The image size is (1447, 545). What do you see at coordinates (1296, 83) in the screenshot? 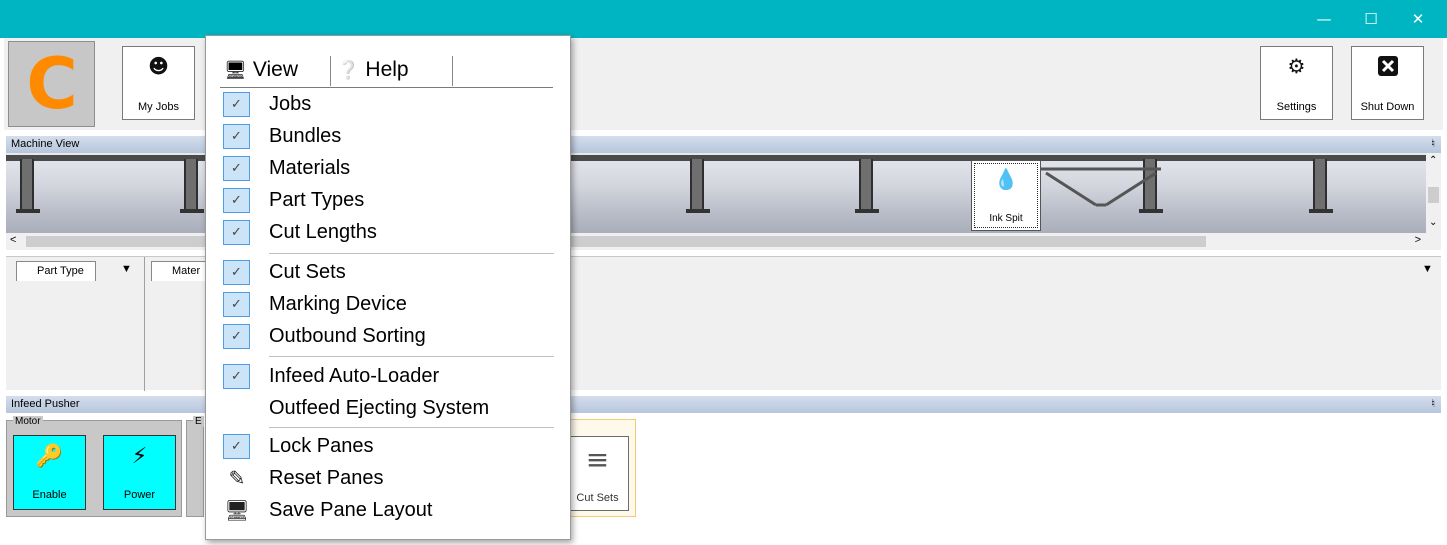
I see `settings-button: ⚙ Settings` at bounding box center [1296, 83].